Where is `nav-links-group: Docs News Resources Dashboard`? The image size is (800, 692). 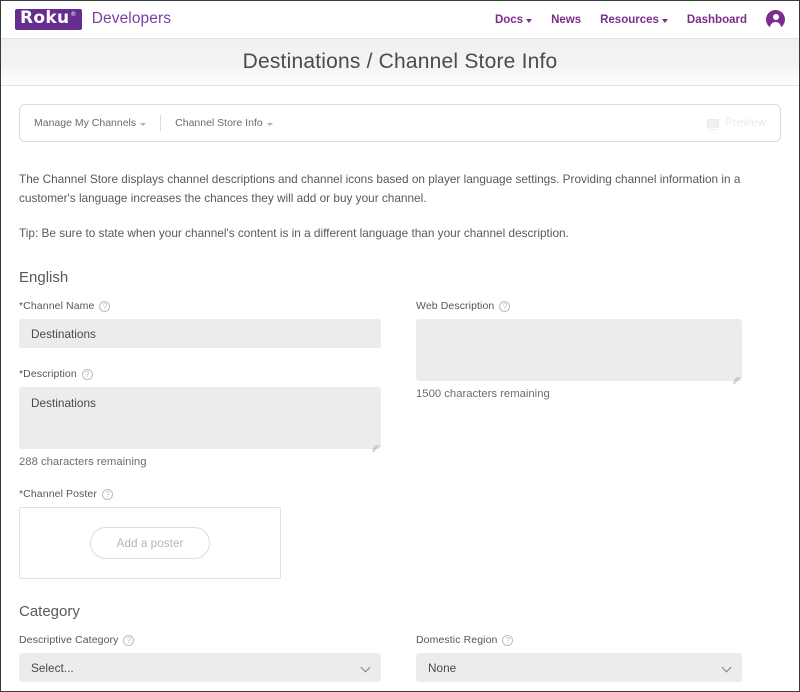
nav-links-group: Docs News Resources Dashboard is located at coordinates (640, 19).